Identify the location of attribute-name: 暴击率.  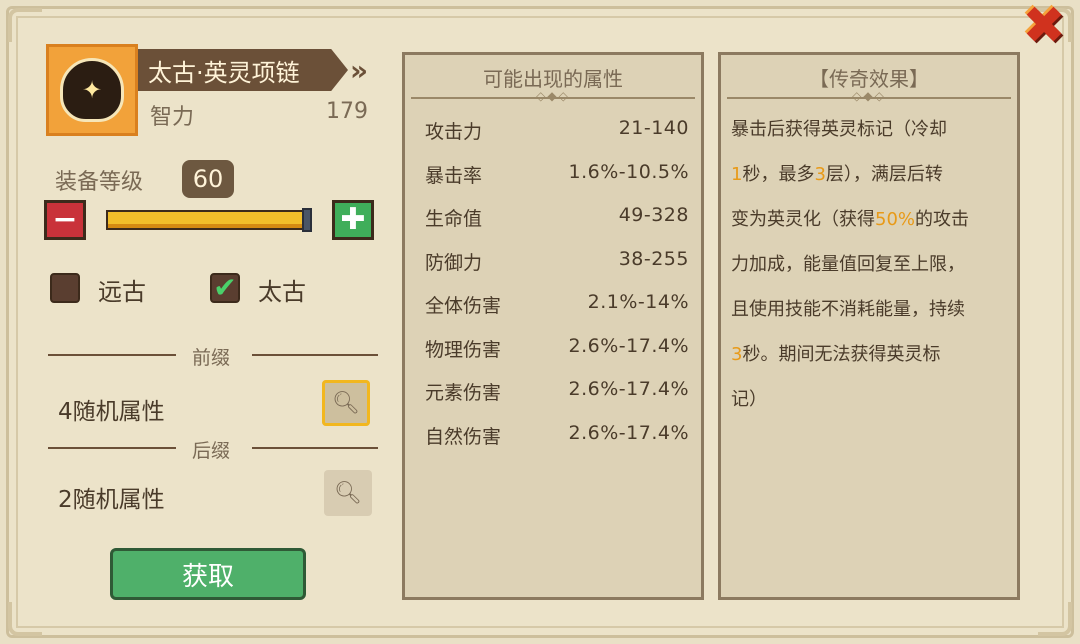
(454, 175).